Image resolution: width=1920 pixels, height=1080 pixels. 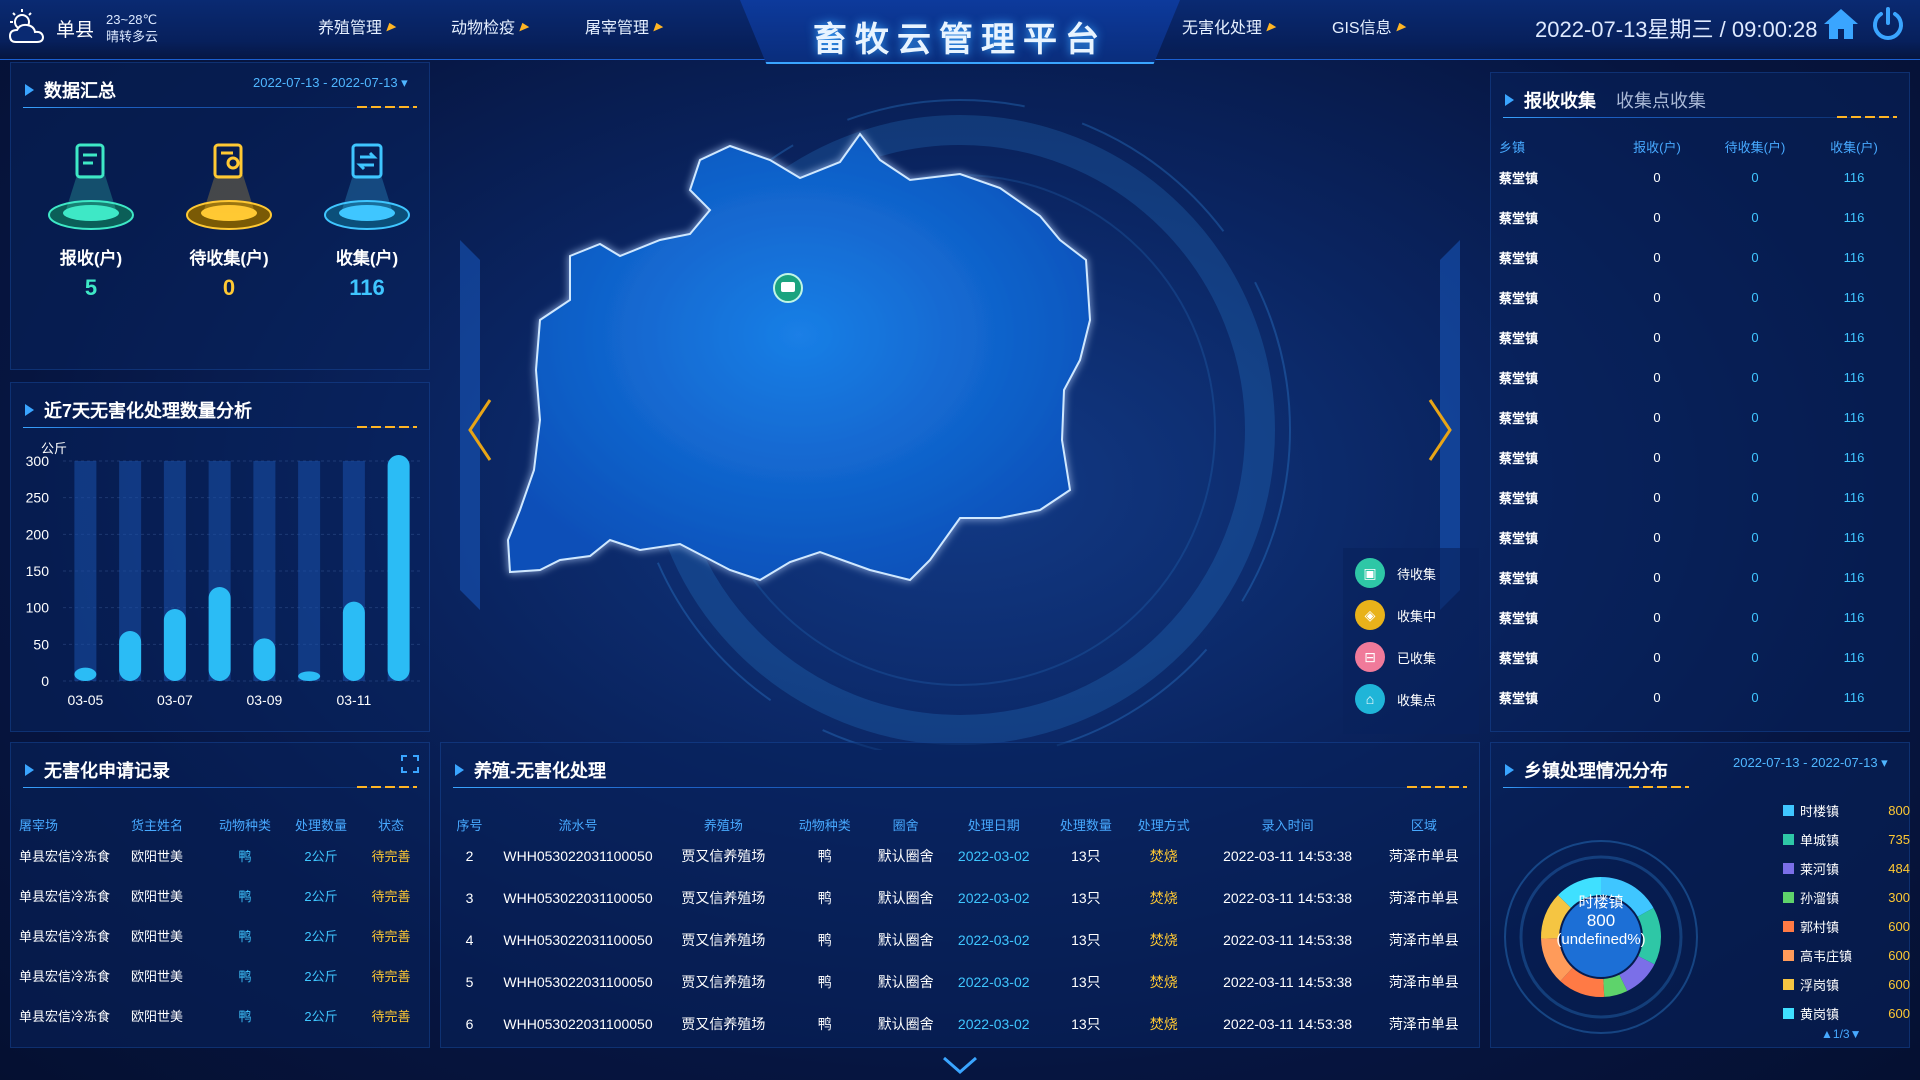 I want to click on map-legend: ▣ 待收集 ◈ 收集中 ⊟ 已收集 ⌂ 收集点, so click(x=1411, y=641).